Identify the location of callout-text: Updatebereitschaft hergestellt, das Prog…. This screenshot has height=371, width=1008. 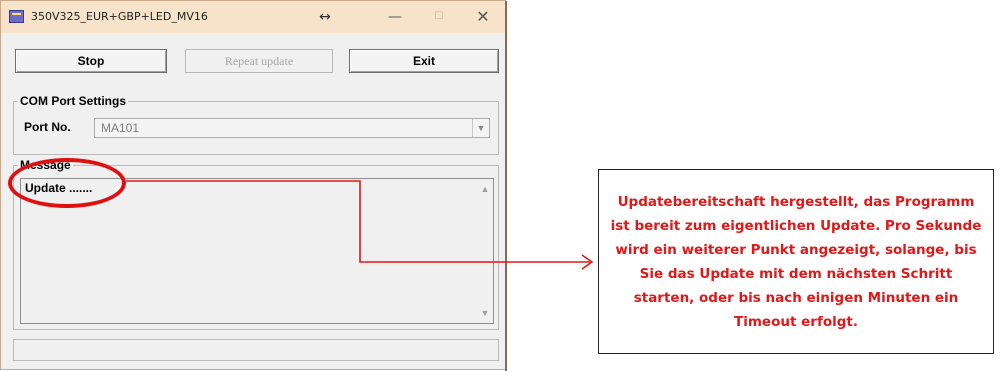
(796, 261).